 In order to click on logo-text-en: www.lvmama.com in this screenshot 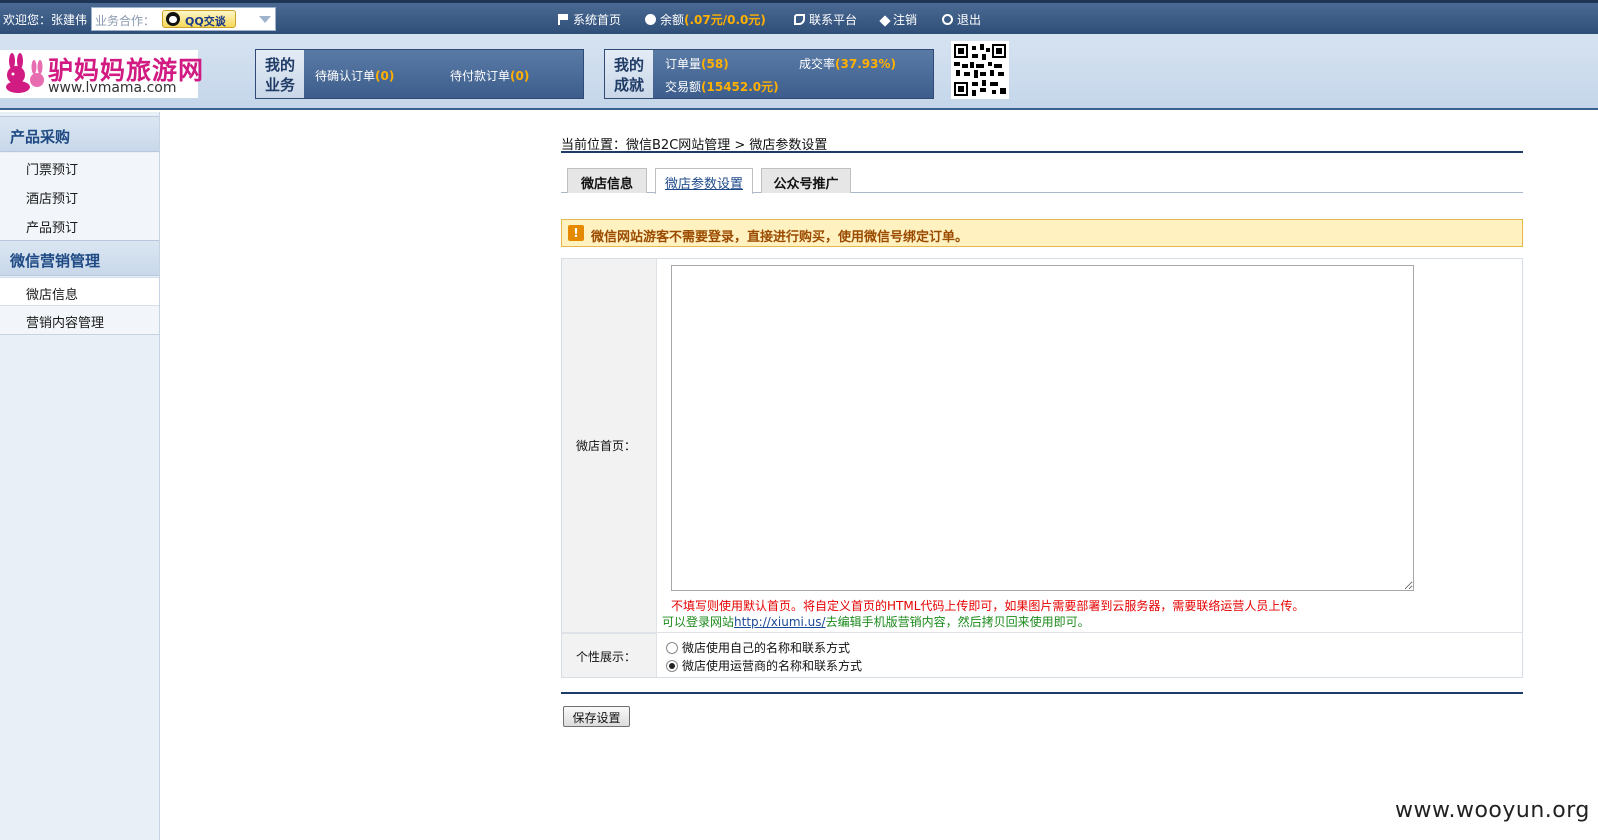, I will do `click(112, 88)`.